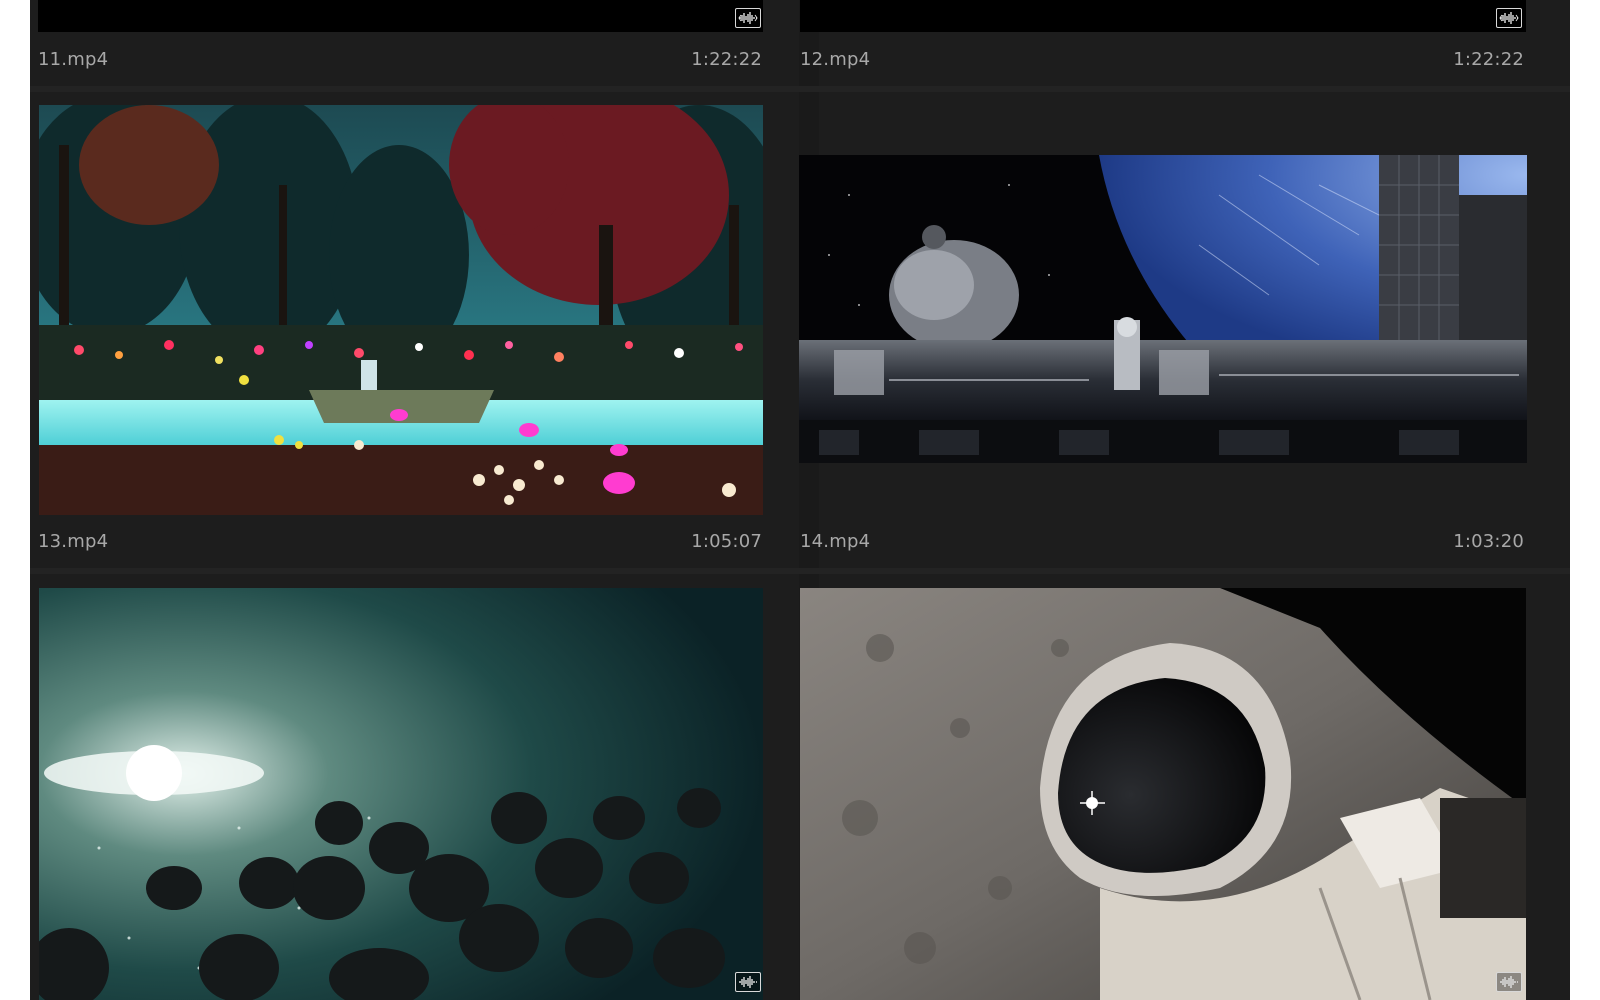 The height and width of the screenshot is (1000, 1600). Describe the element at coordinates (73, 59) in the screenshot. I see `clip-filename: 11.mp4` at that location.